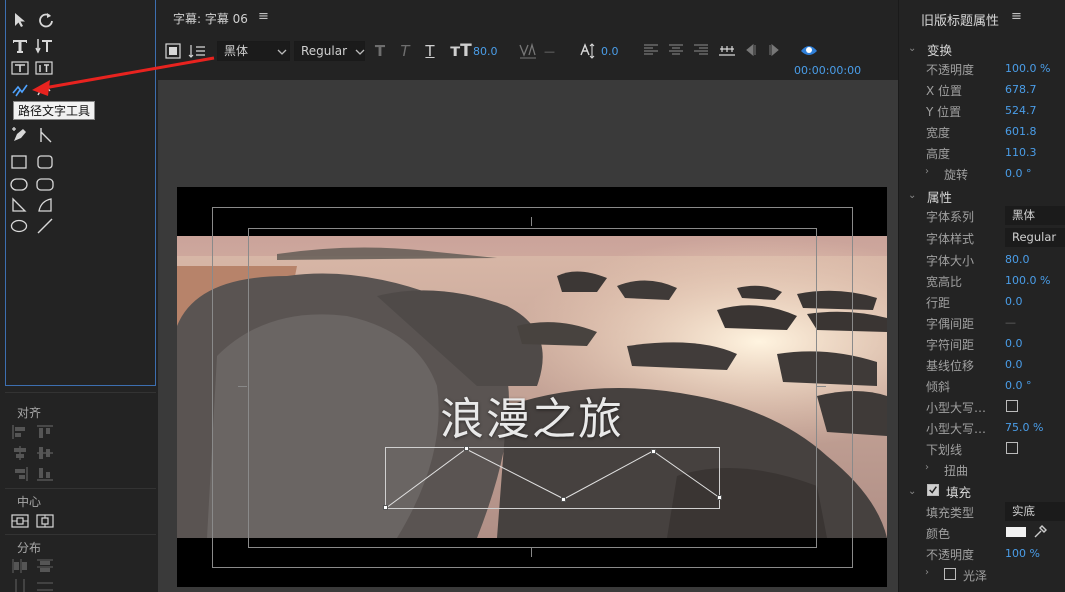 The width and height of the screenshot is (1065, 592). What do you see at coordinates (982, 364) in the screenshot?
I see `baseline-row: 基线位移 0.0` at bounding box center [982, 364].